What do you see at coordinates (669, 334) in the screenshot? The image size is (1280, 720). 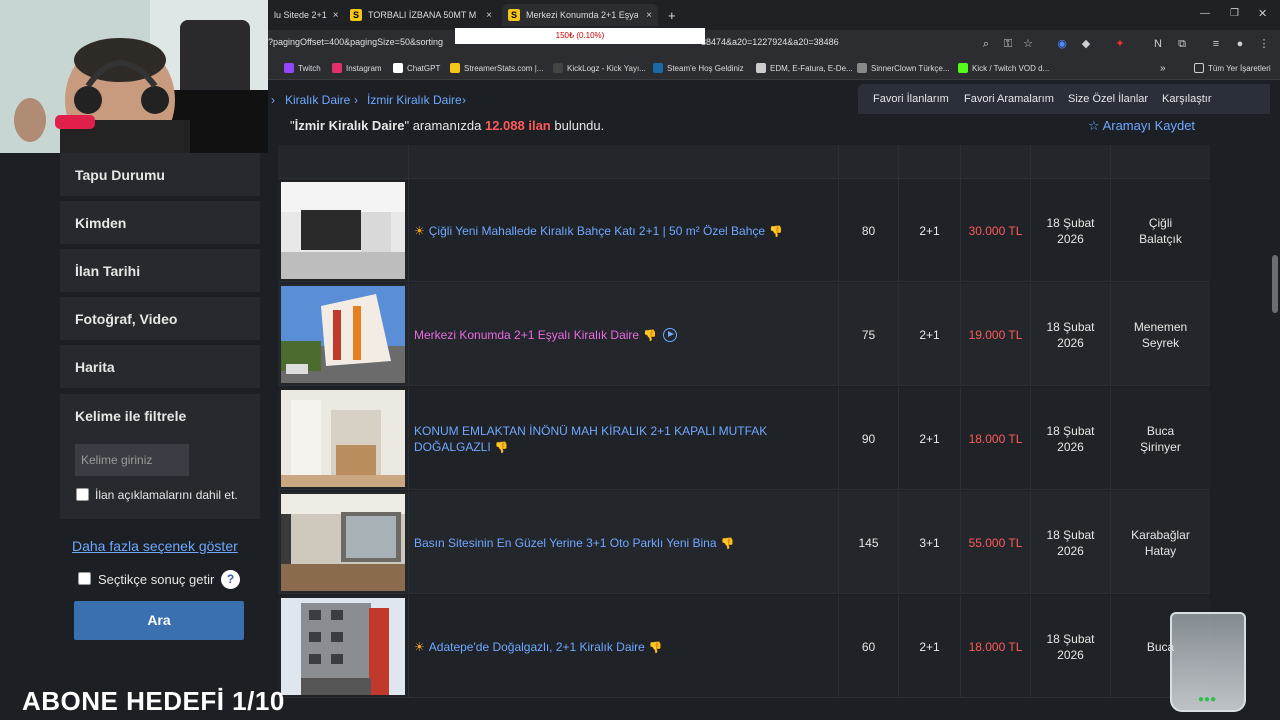 I see `play-video-icon` at bounding box center [669, 334].